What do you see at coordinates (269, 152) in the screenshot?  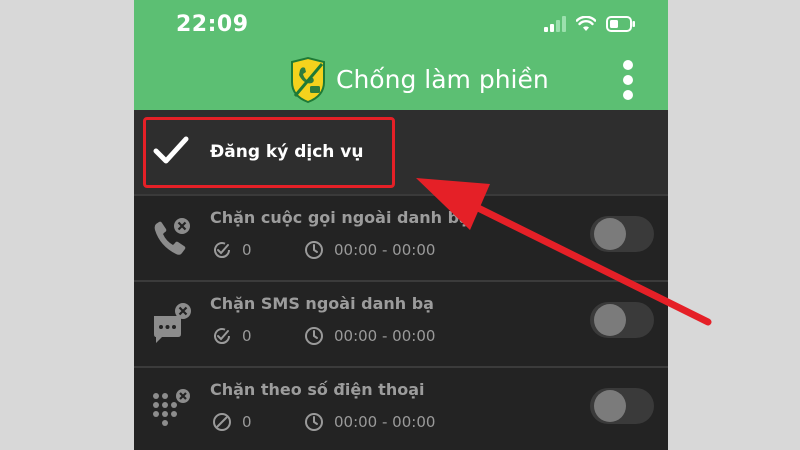 I see `highlight-box` at bounding box center [269, 152].